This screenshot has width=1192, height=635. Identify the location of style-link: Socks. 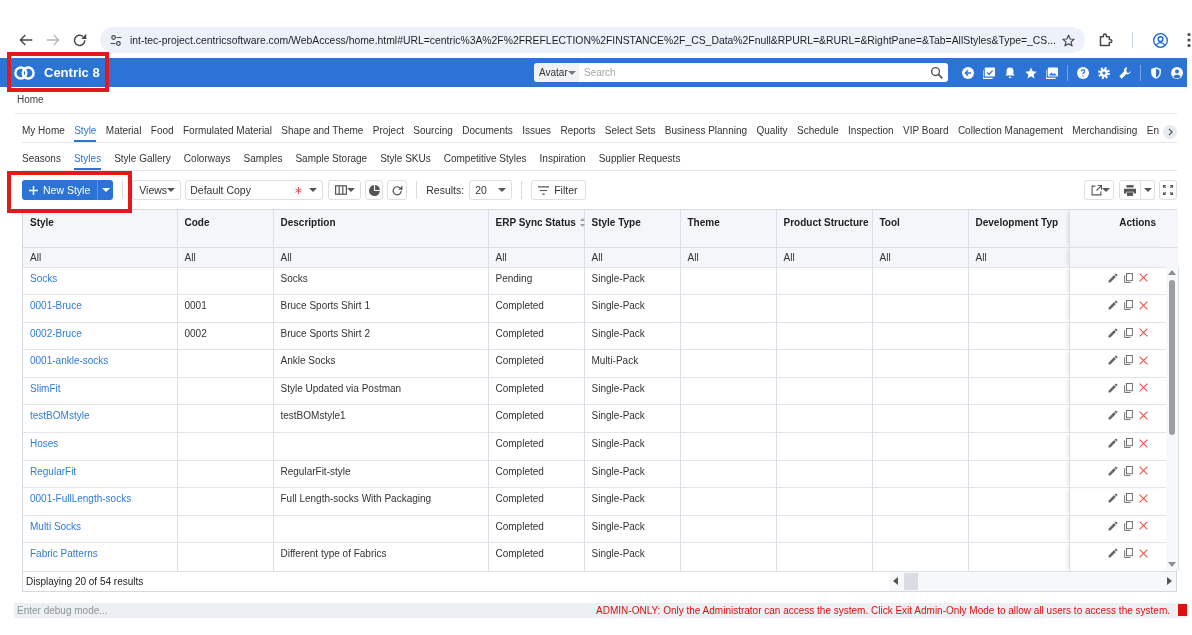
(44, 278).